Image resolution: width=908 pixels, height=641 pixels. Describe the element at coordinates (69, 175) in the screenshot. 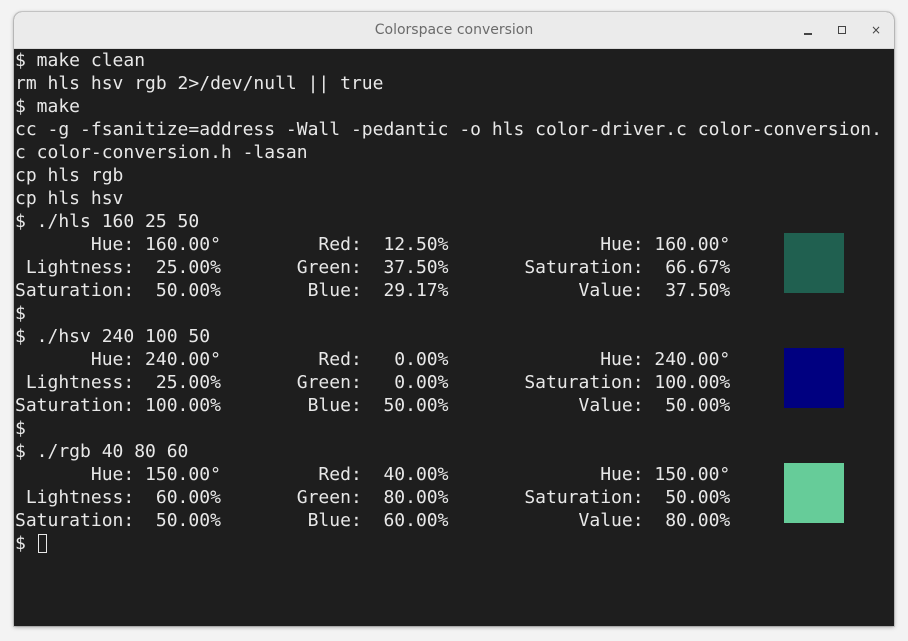

I see `terminal-line: cp hls rgb` at that location.